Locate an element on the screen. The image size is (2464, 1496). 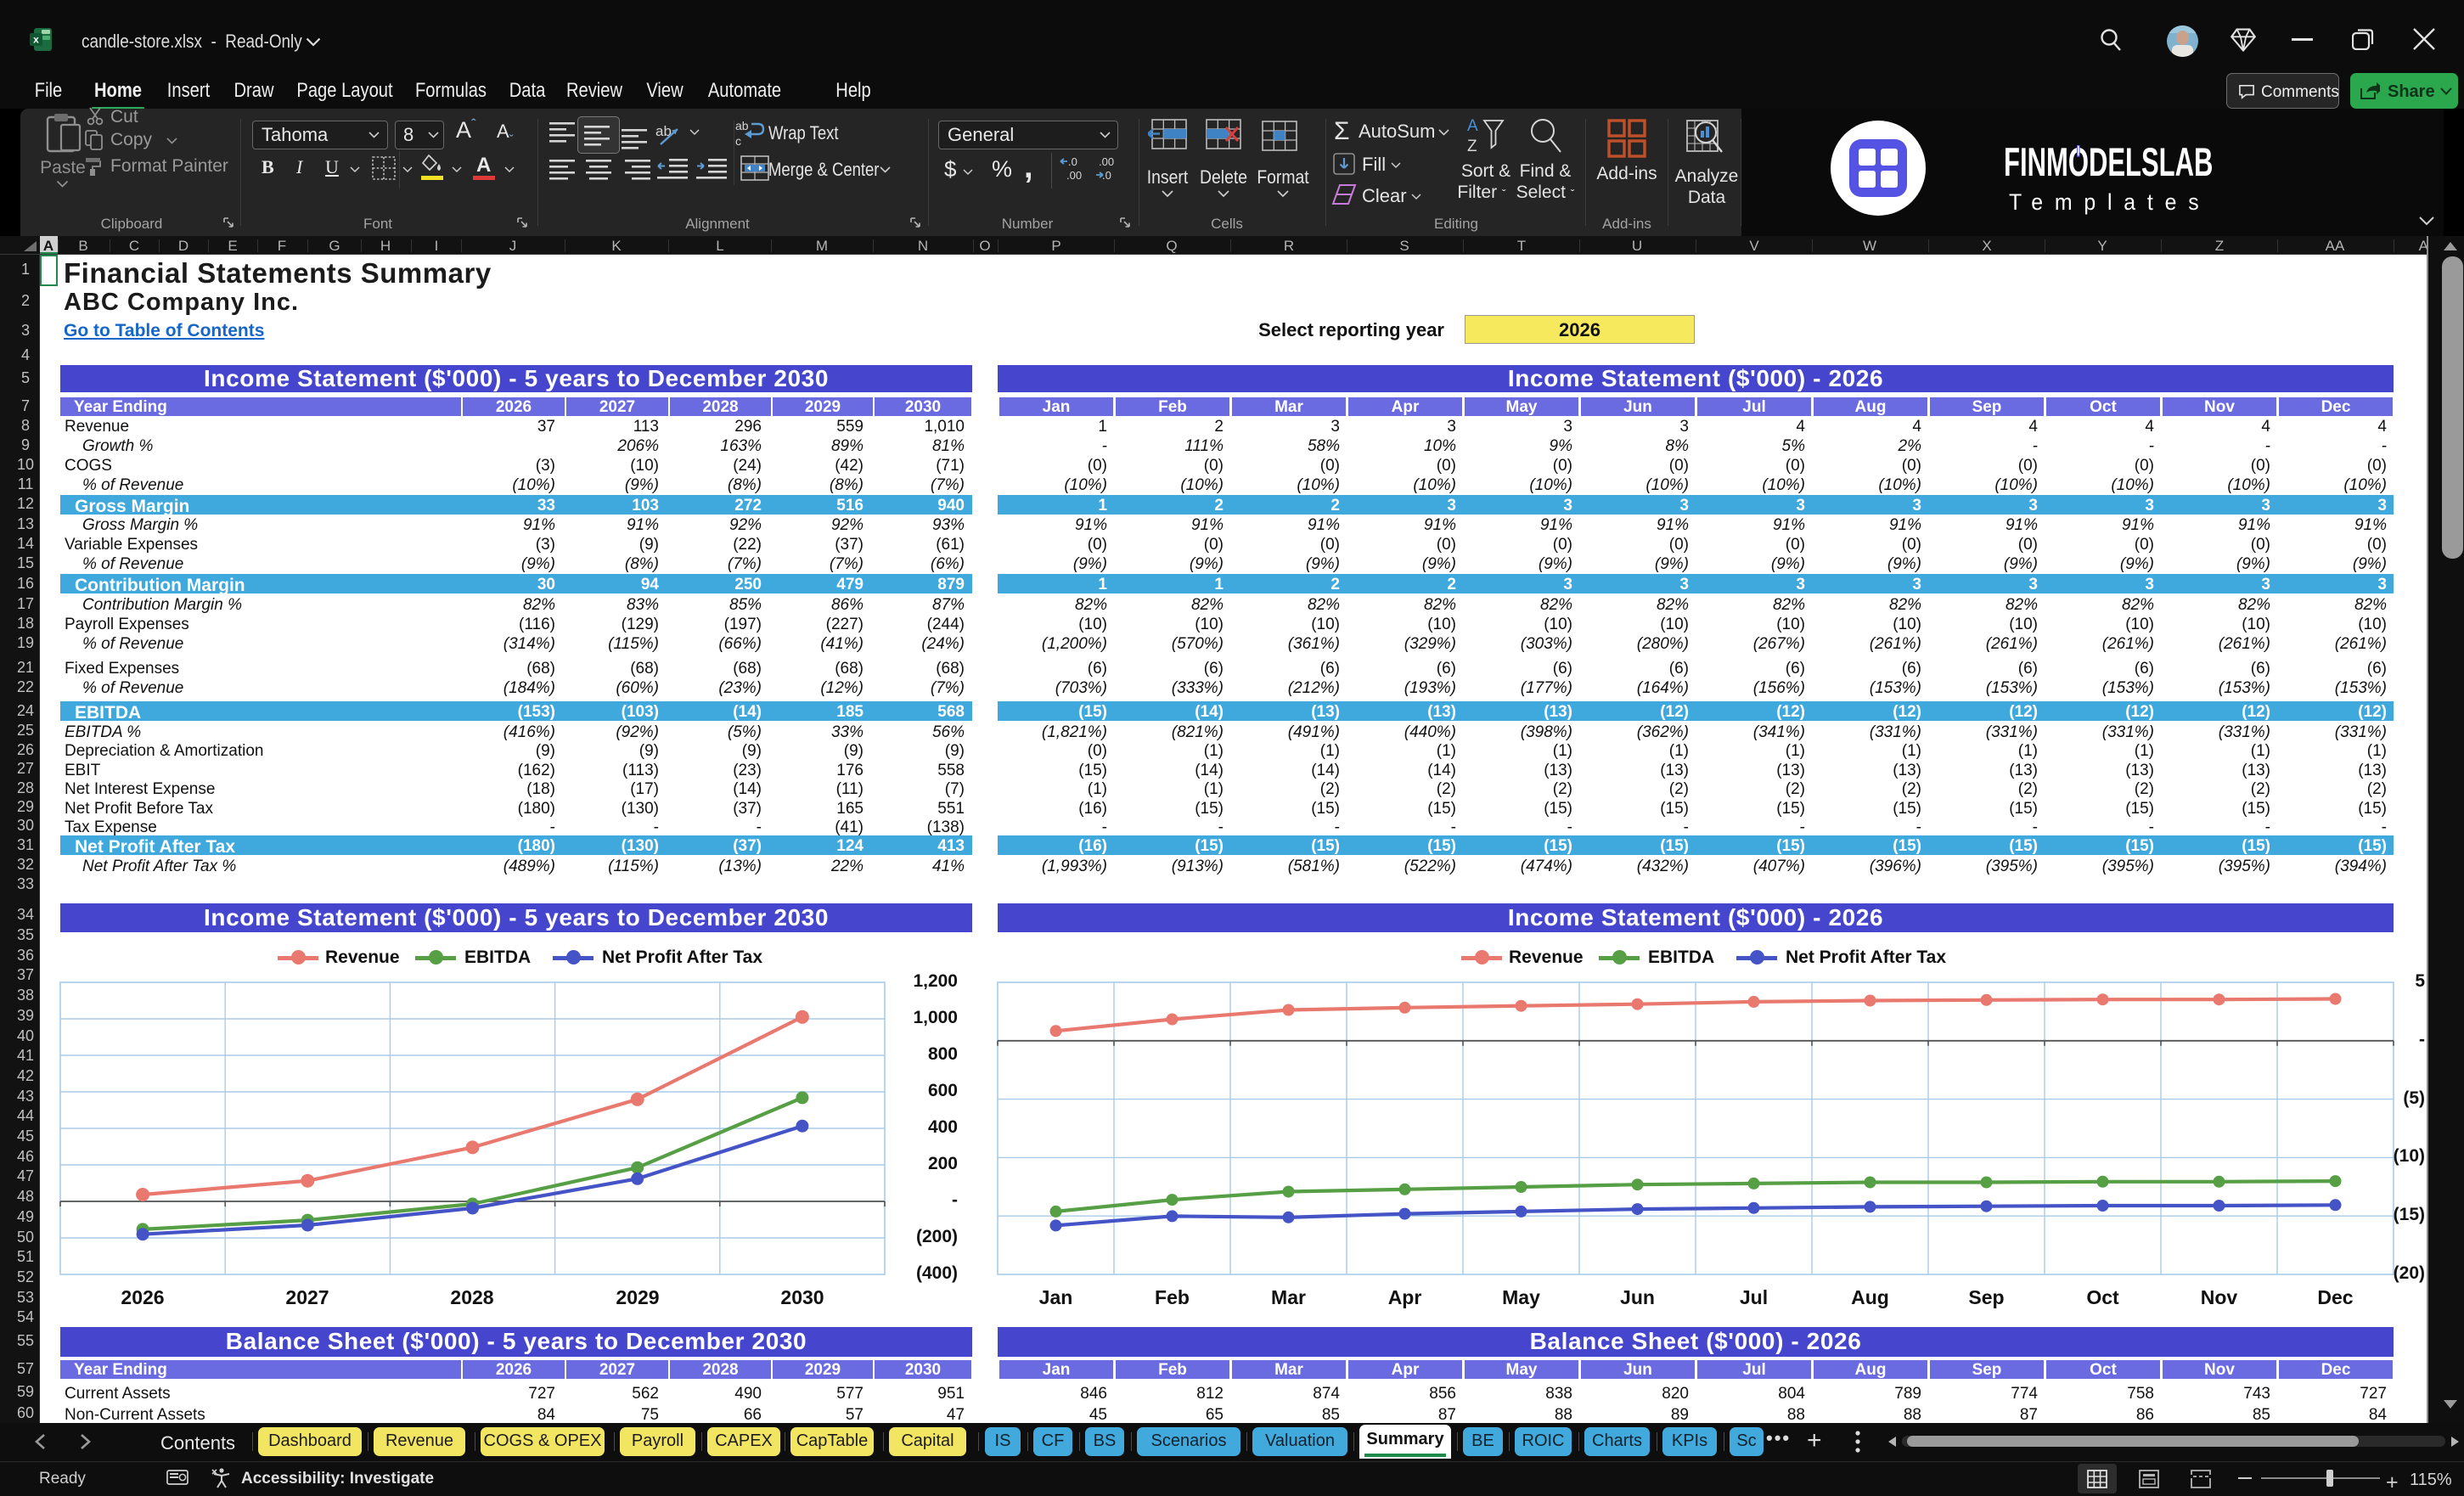
svg-text: A is located at coordinates (1472, 126).